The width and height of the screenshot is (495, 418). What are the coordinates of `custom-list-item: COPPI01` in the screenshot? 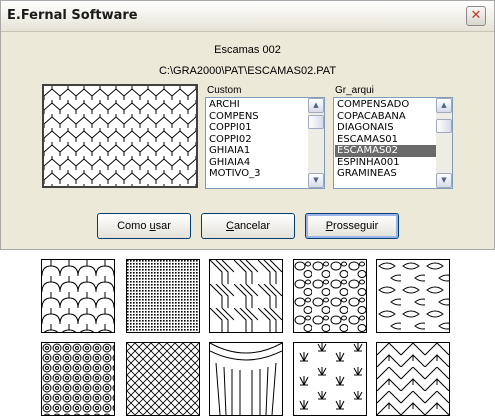 It's located at (257, 128).